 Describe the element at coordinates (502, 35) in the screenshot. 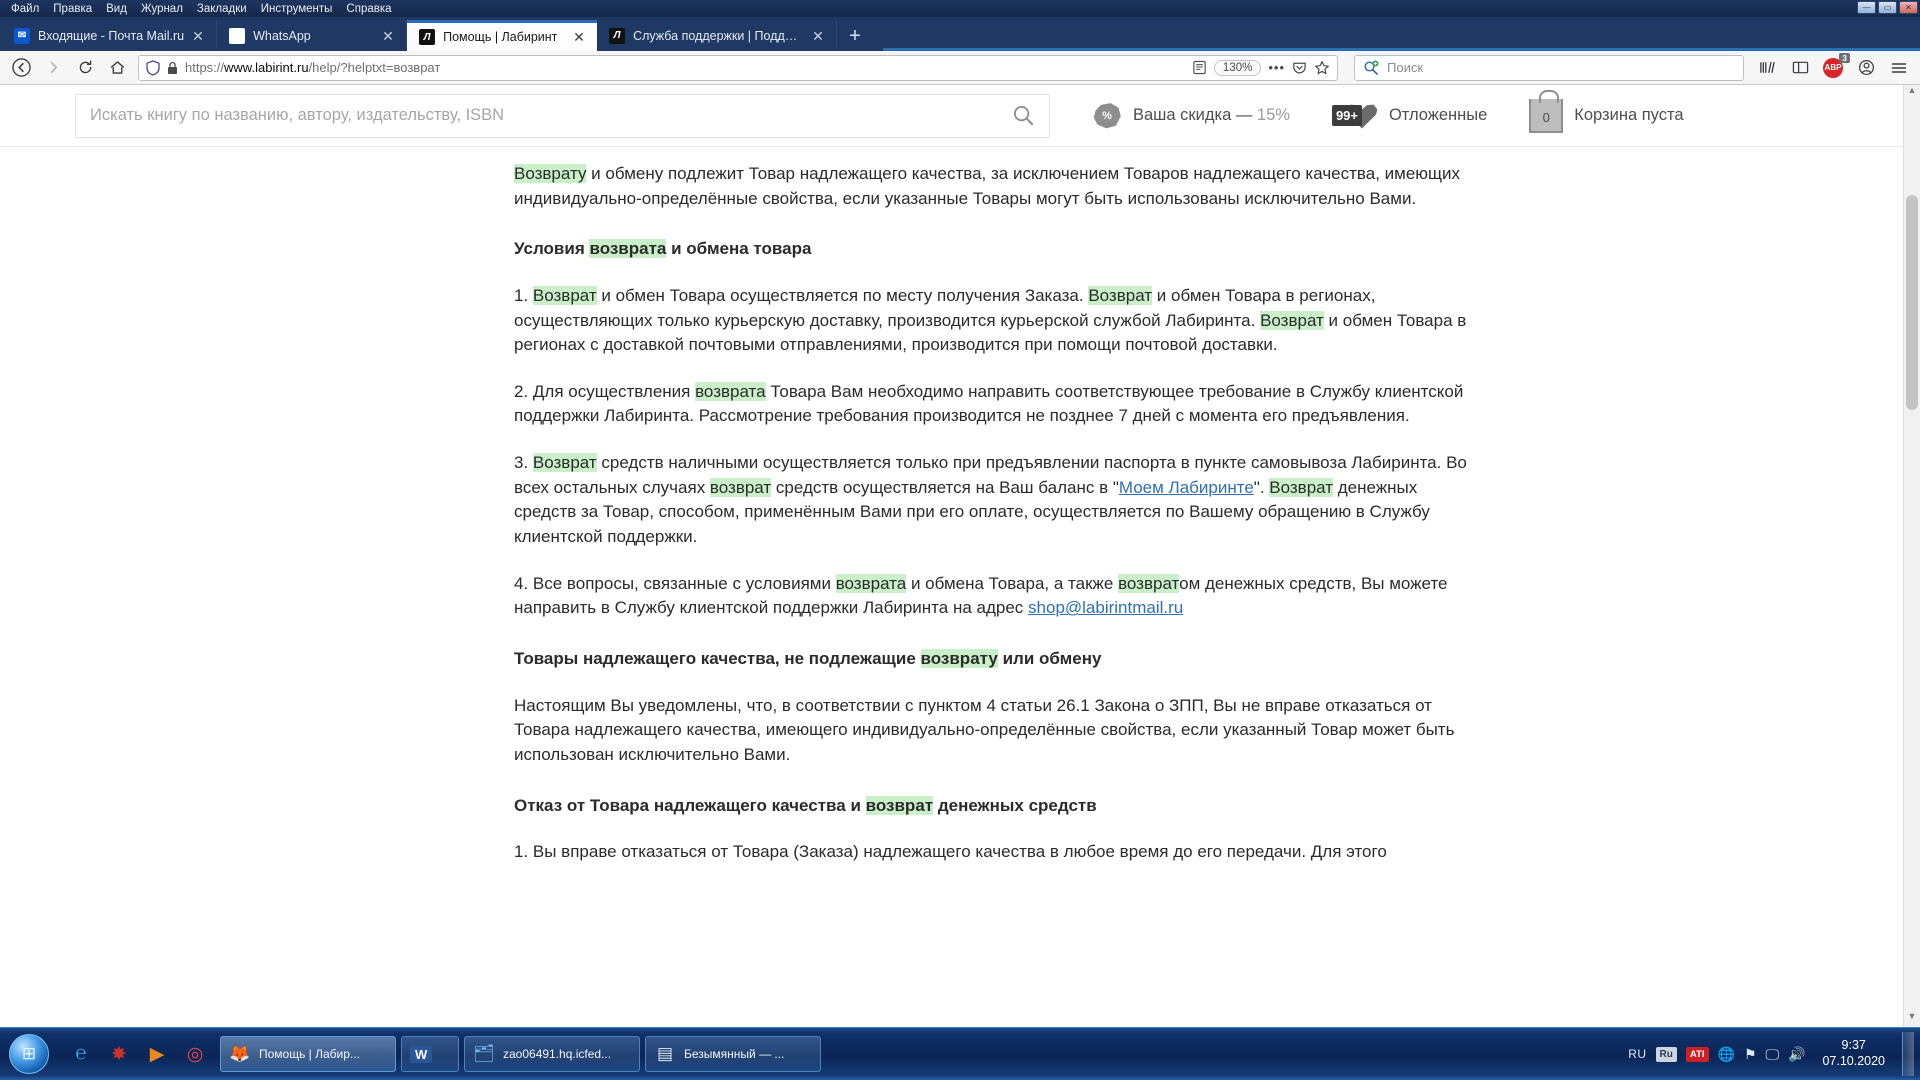

I see `browser-tab-labirint-help: Л Помощь | Лабиринт ✕` at that location.